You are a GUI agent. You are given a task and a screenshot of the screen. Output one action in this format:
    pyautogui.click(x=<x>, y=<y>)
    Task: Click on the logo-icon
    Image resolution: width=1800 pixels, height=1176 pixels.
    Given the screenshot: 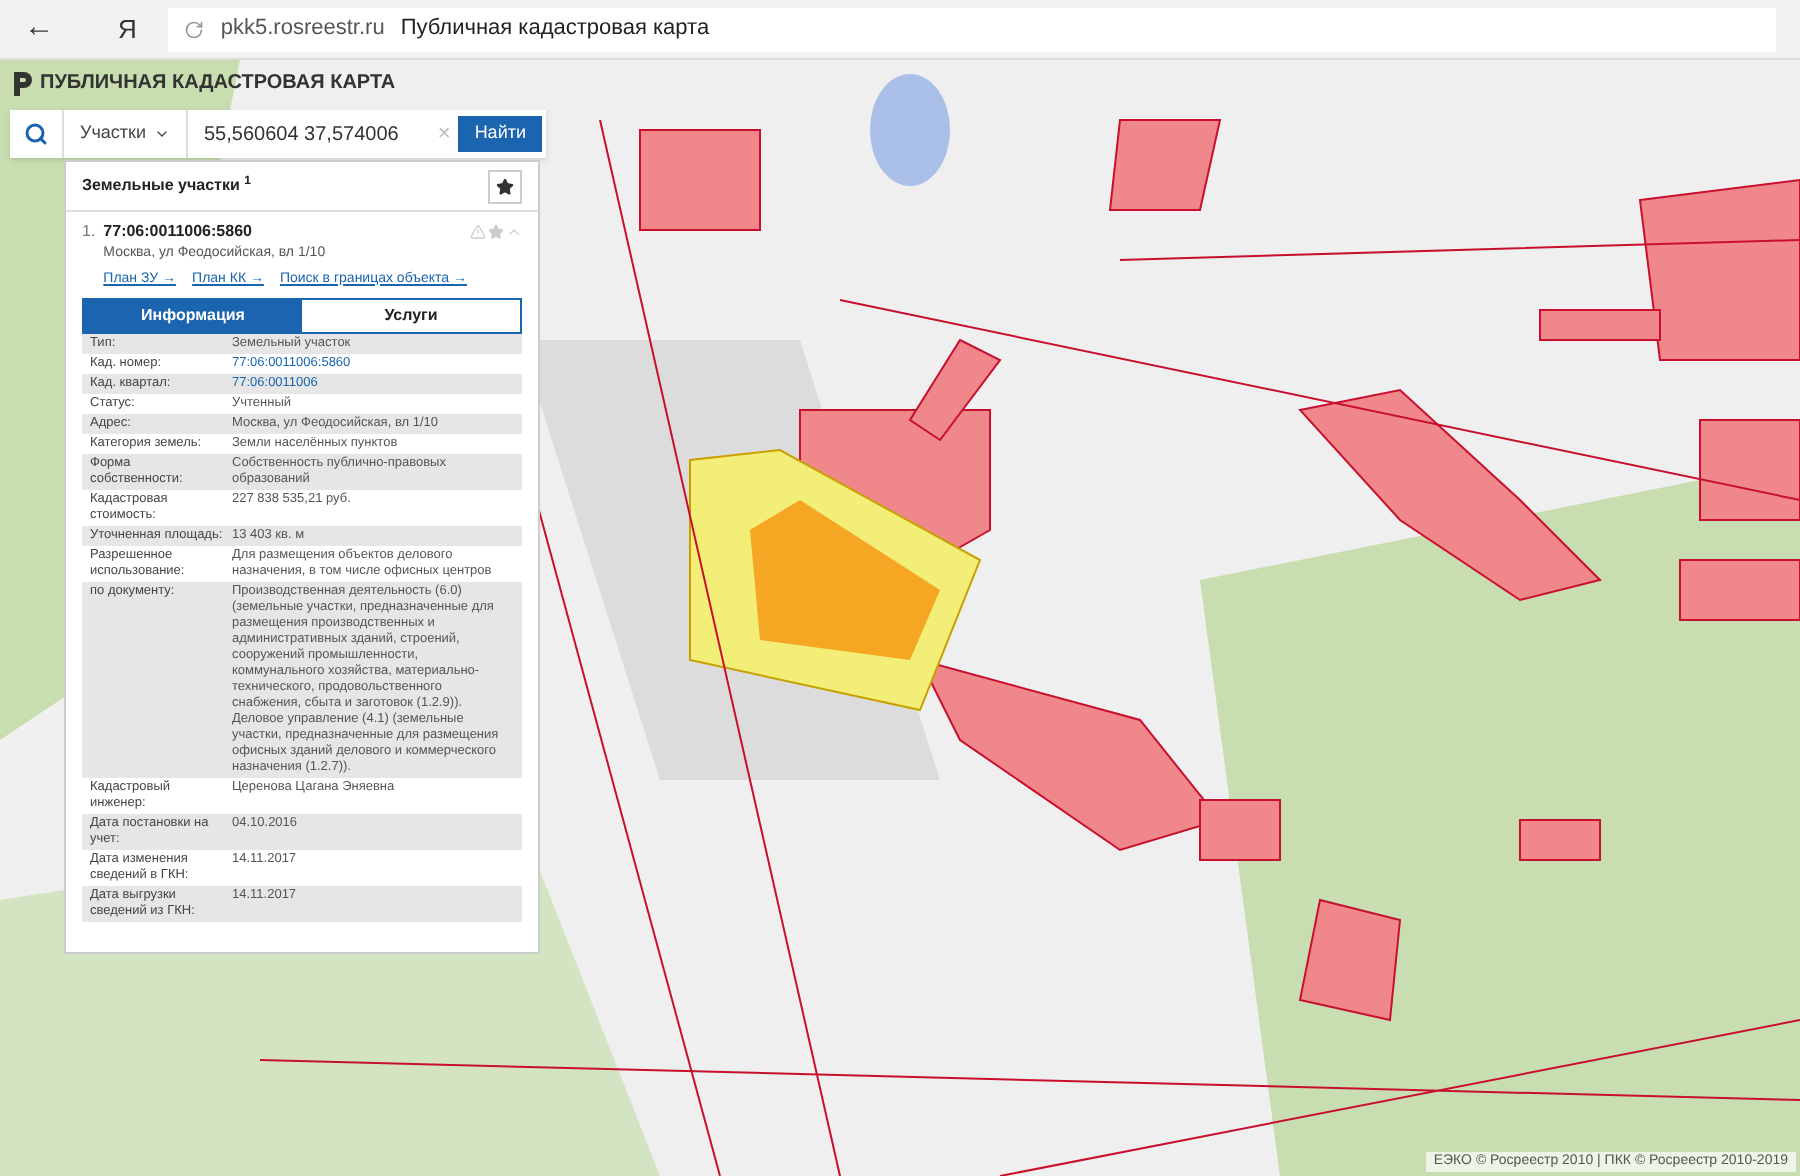 What is the action you would take?
    pyautogui.click(x=22, y=83)
    